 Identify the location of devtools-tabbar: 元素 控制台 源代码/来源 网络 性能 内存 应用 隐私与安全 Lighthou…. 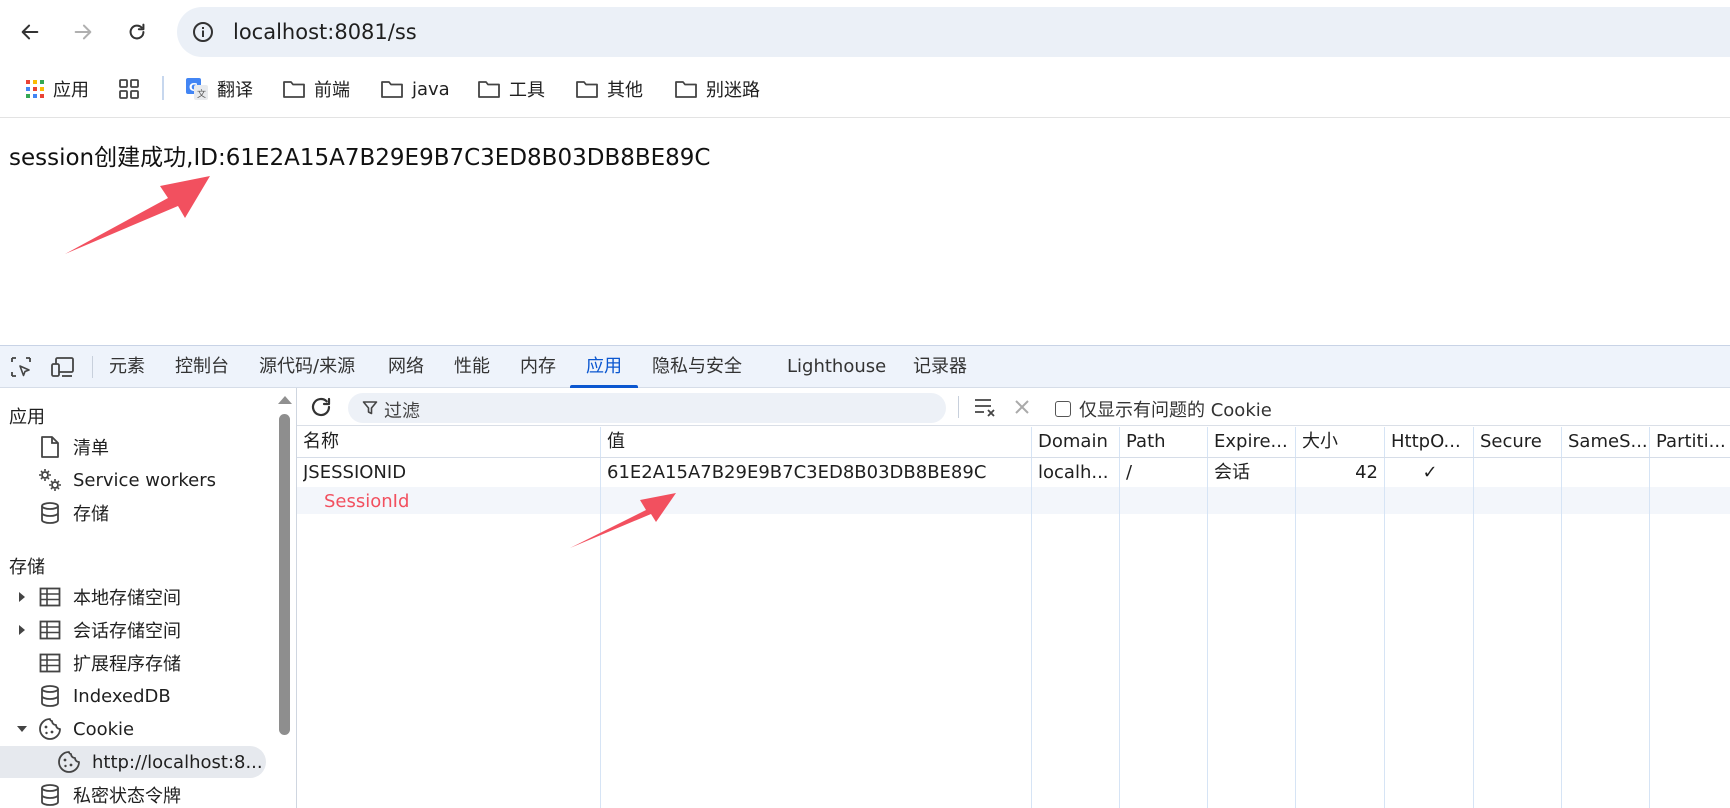
(865, 367).